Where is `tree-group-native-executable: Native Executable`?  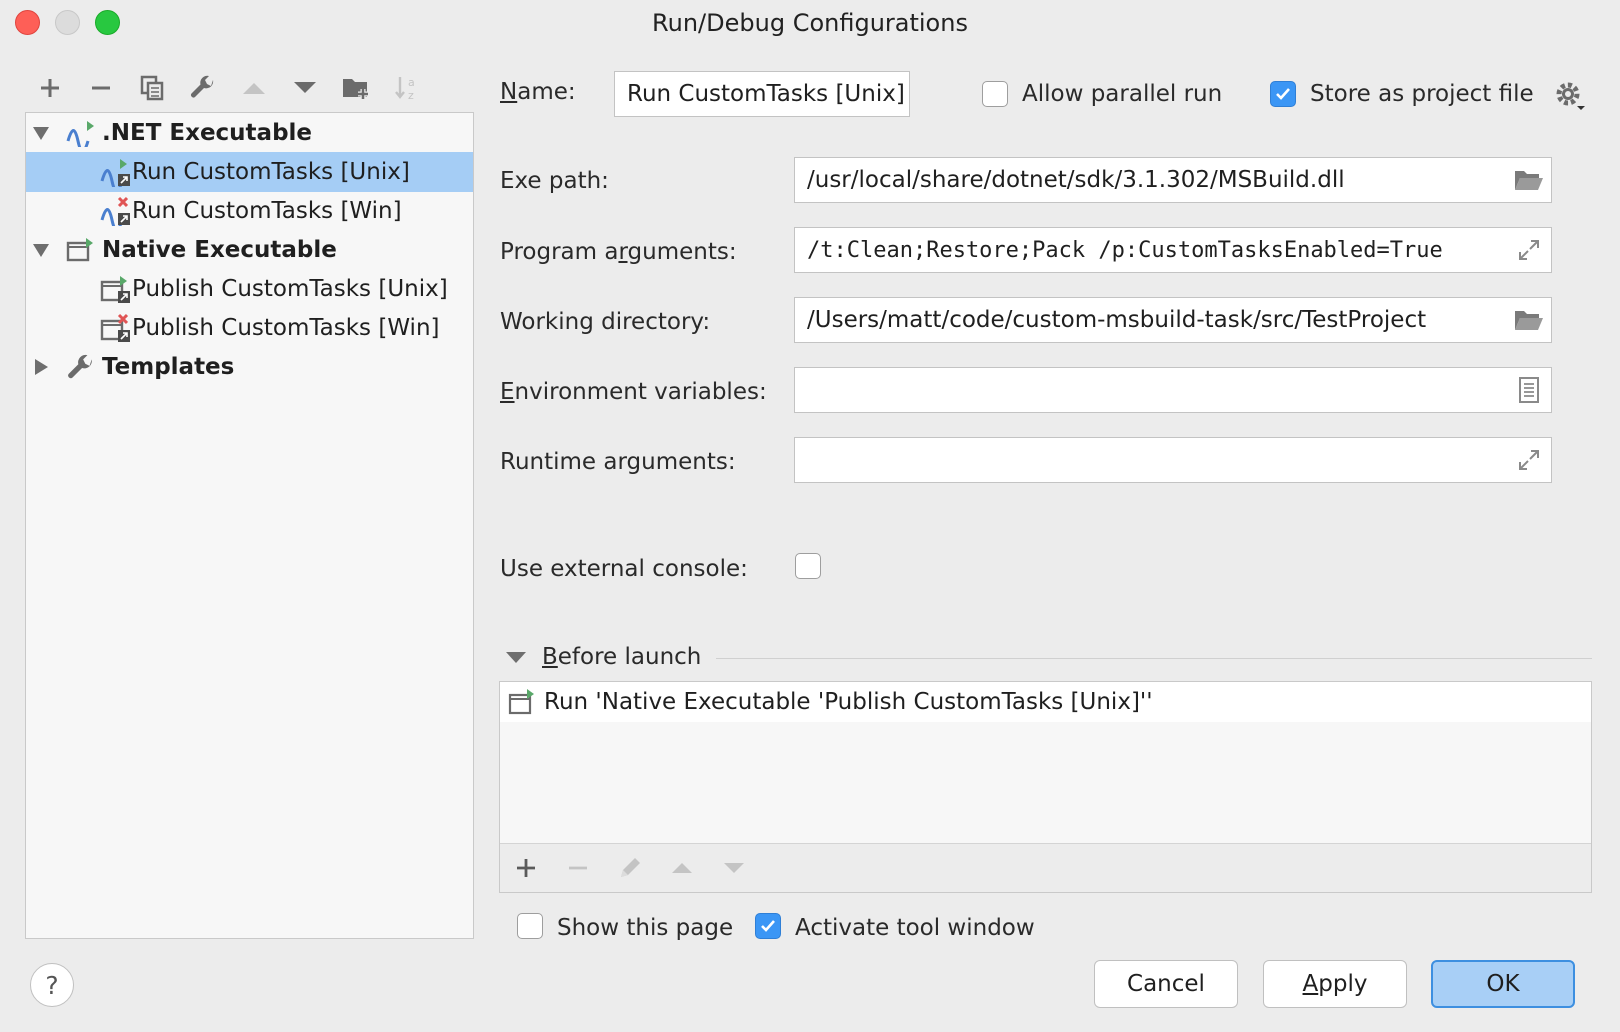 tree-group-native-executable: Native Executable is located at coordinates (249, 250).